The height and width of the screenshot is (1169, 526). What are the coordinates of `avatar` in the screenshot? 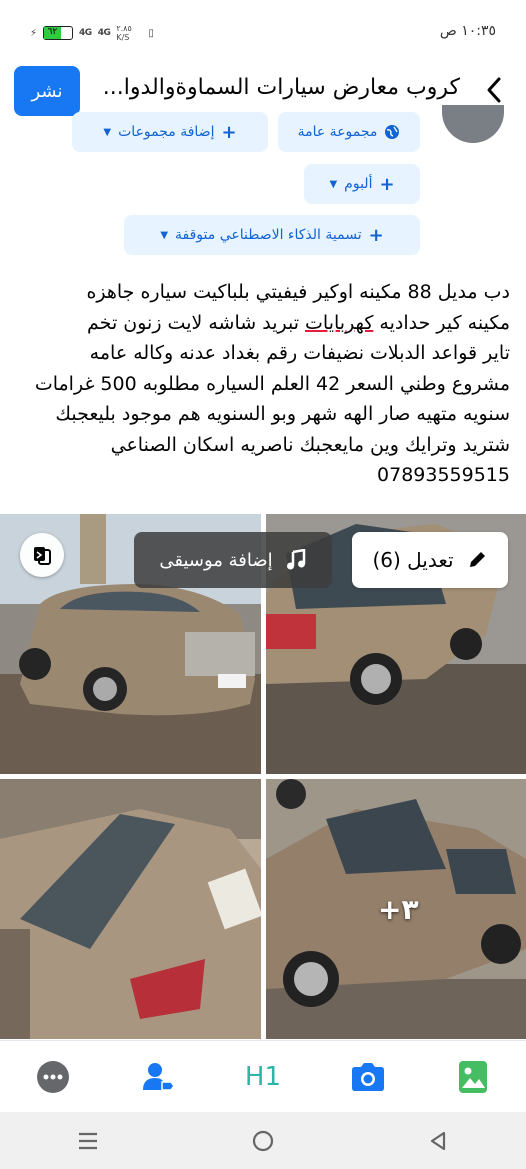 It's located at (473, 124).